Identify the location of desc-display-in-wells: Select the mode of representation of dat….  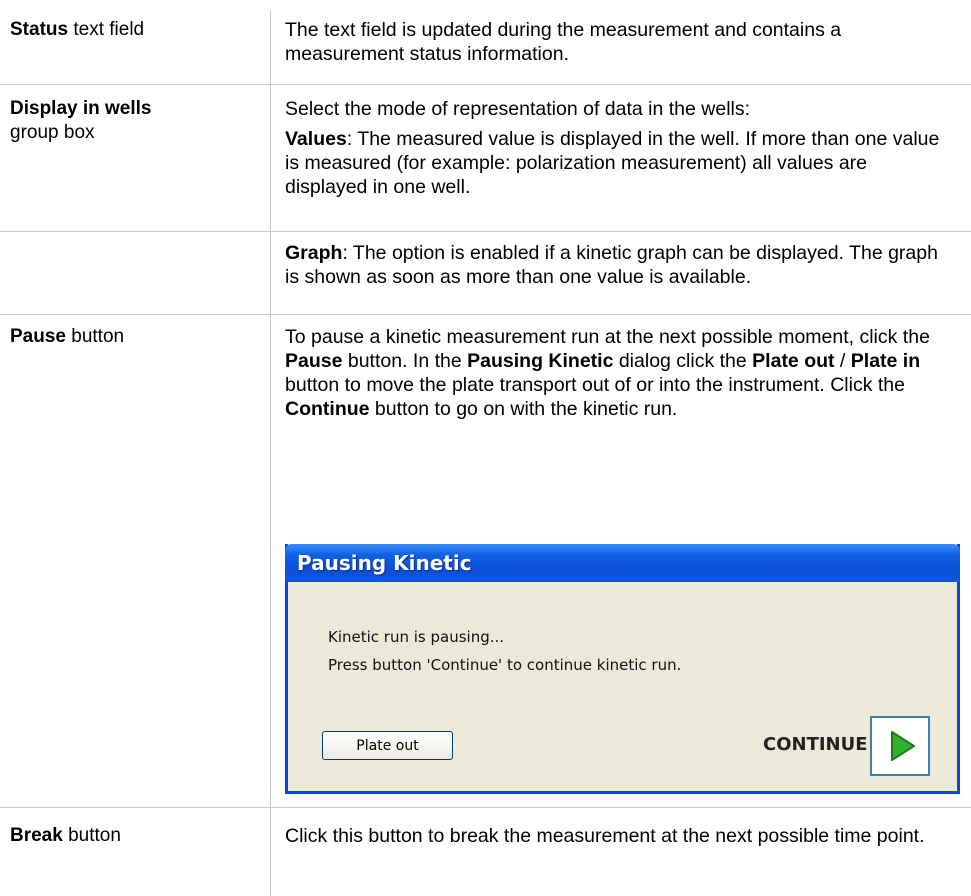
(612, 148).